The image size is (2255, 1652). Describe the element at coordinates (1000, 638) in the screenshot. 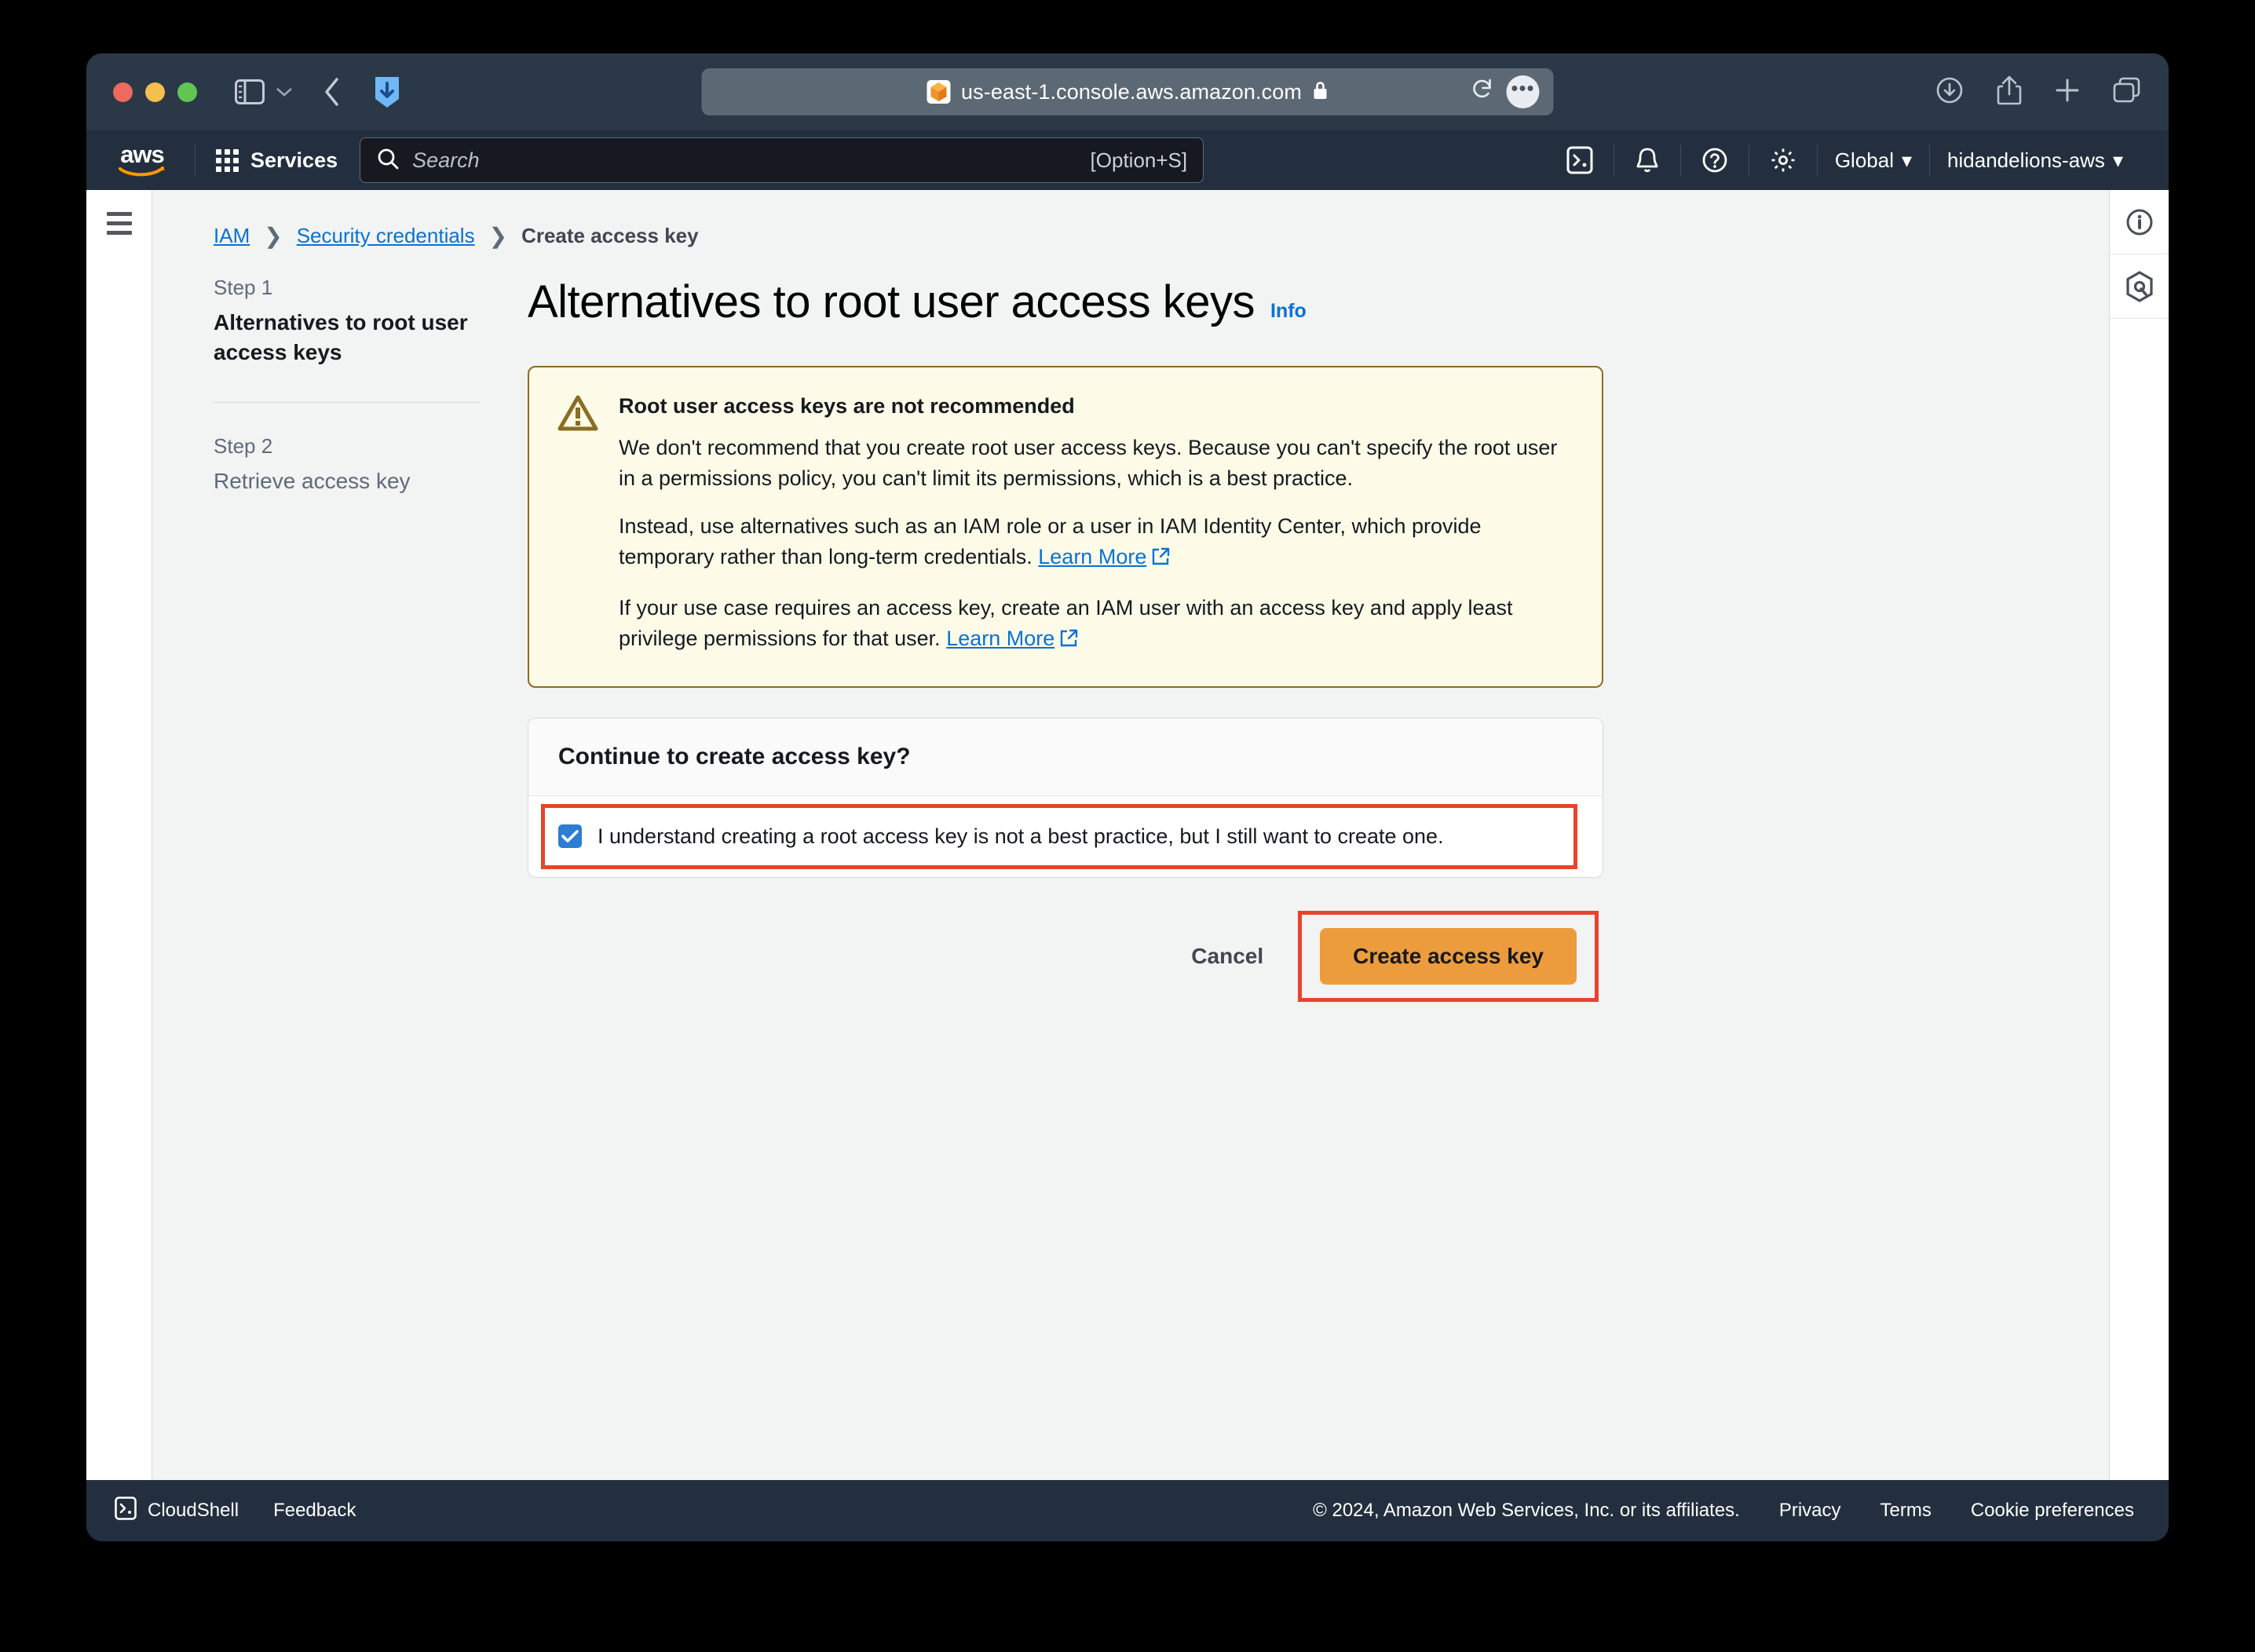

I see `learn-more-link-2: Learn More` at that location.